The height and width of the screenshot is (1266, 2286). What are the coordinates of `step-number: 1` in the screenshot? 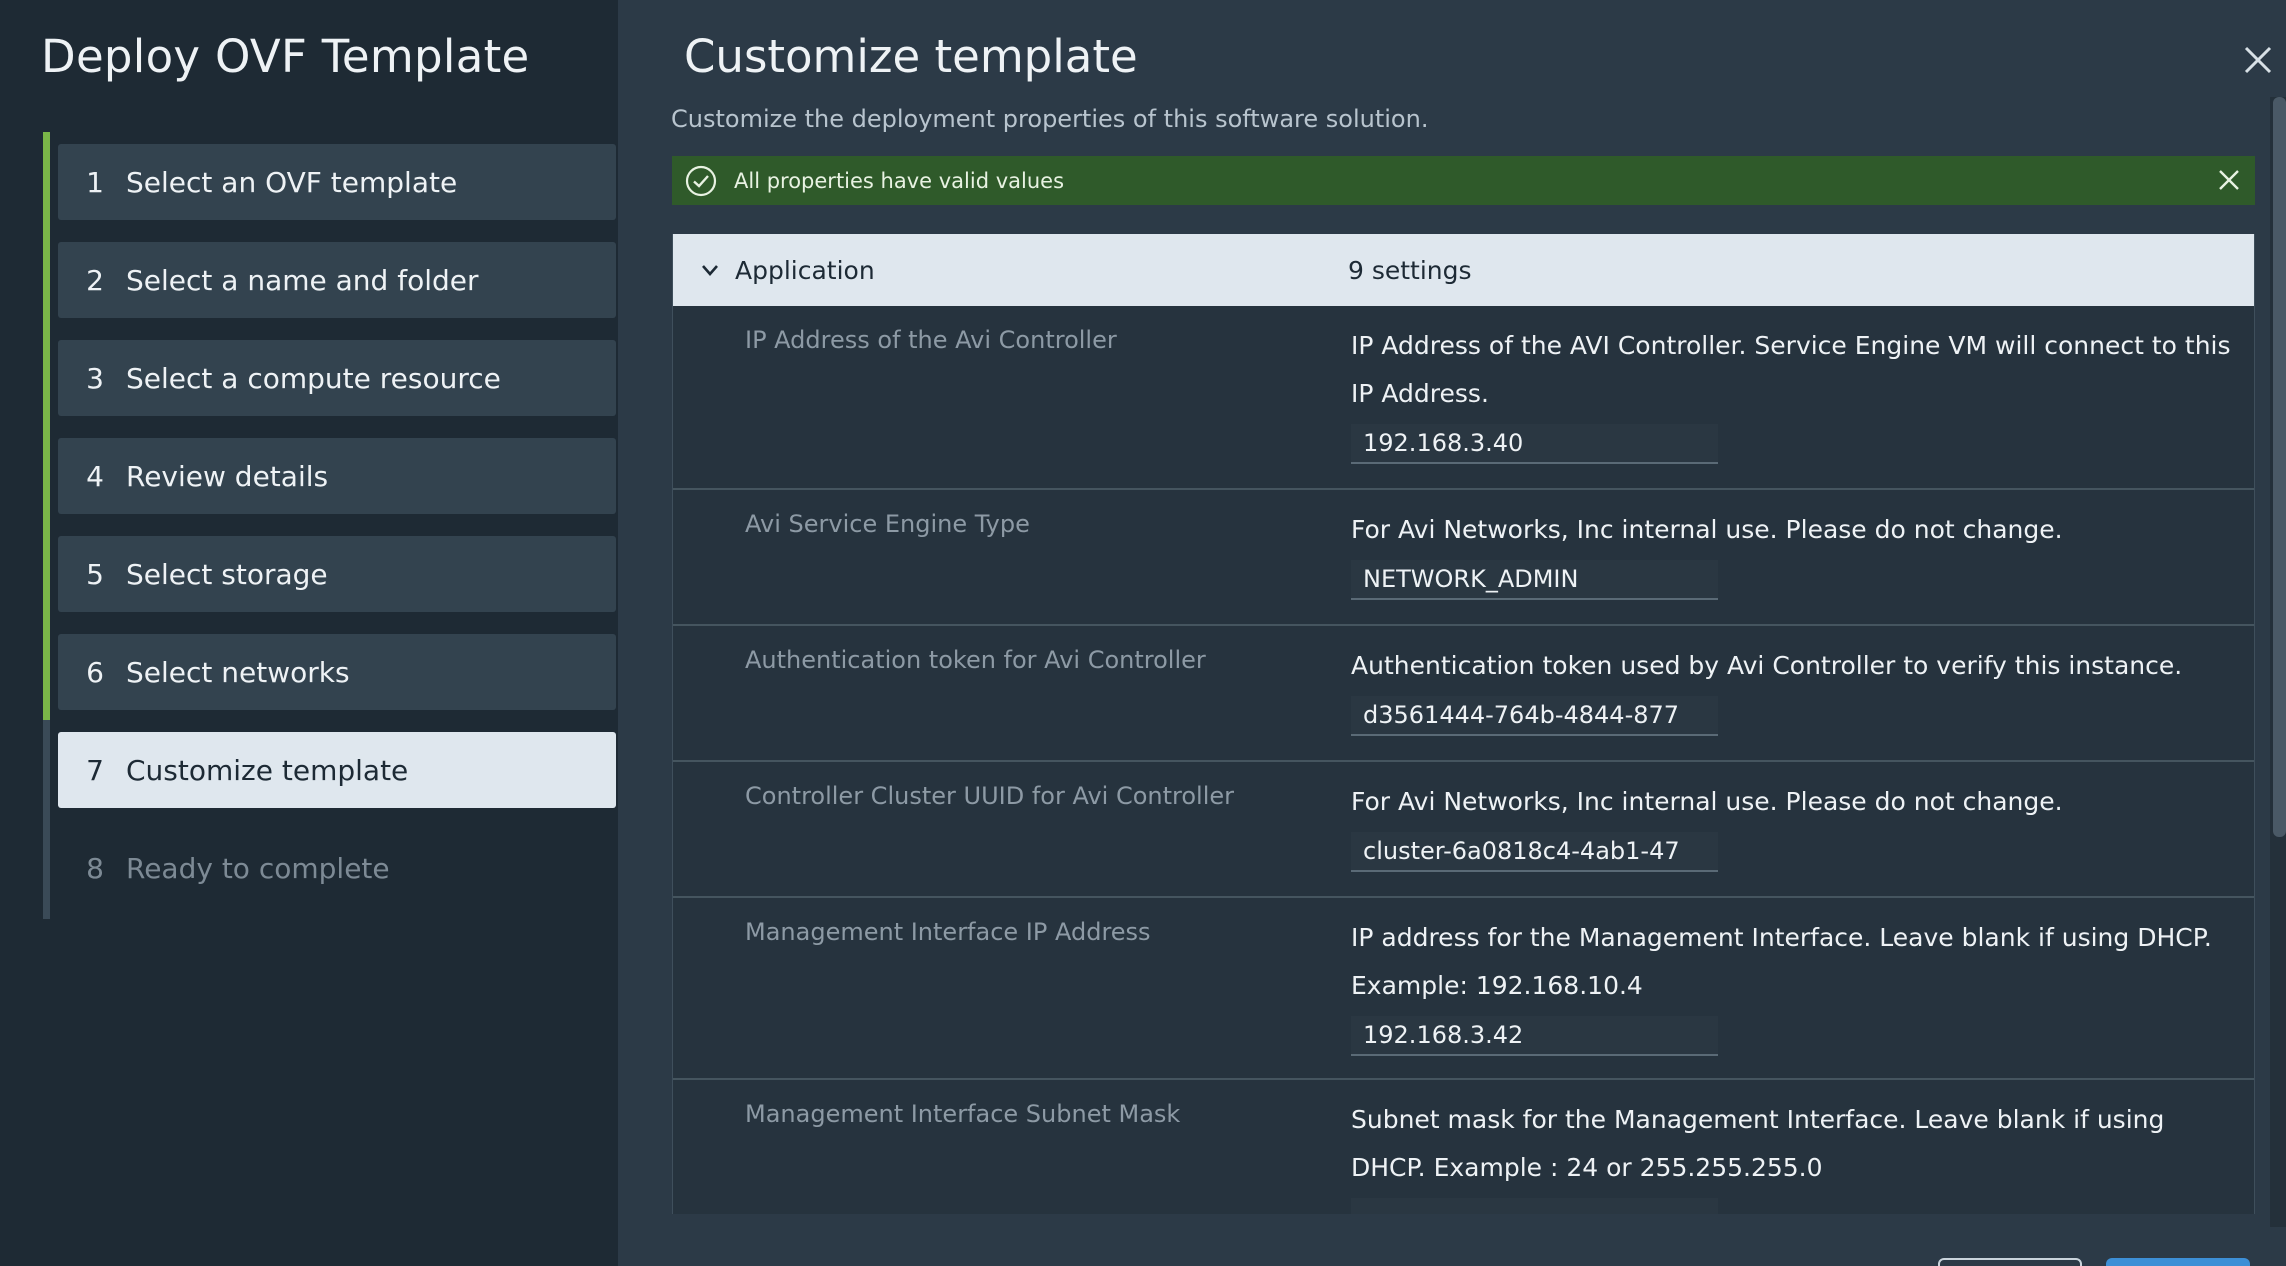 It's located at (95, 182).